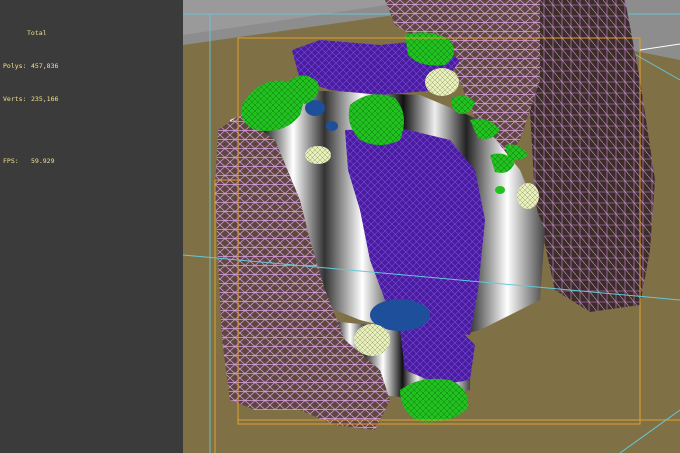  Describe the element at coordinates (43, 161) in the screenshot. I see `fps-value: 59.929` at that location.